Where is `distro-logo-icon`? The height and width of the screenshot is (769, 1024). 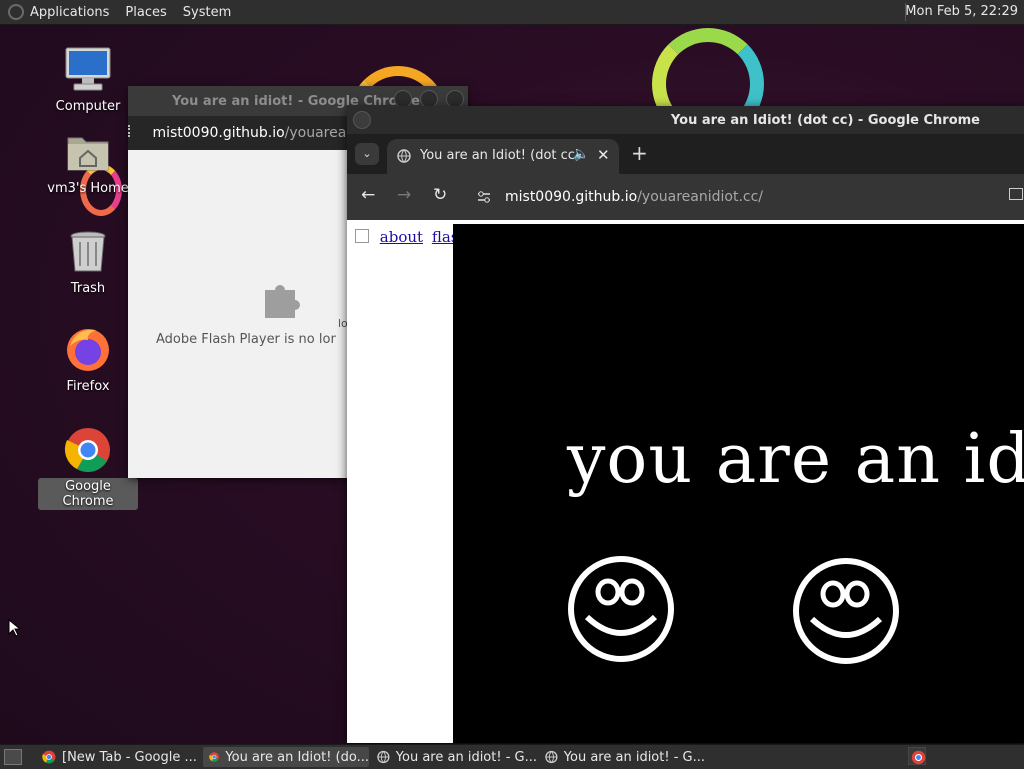
distro-logo-icon is located at coordinates (16, 12).